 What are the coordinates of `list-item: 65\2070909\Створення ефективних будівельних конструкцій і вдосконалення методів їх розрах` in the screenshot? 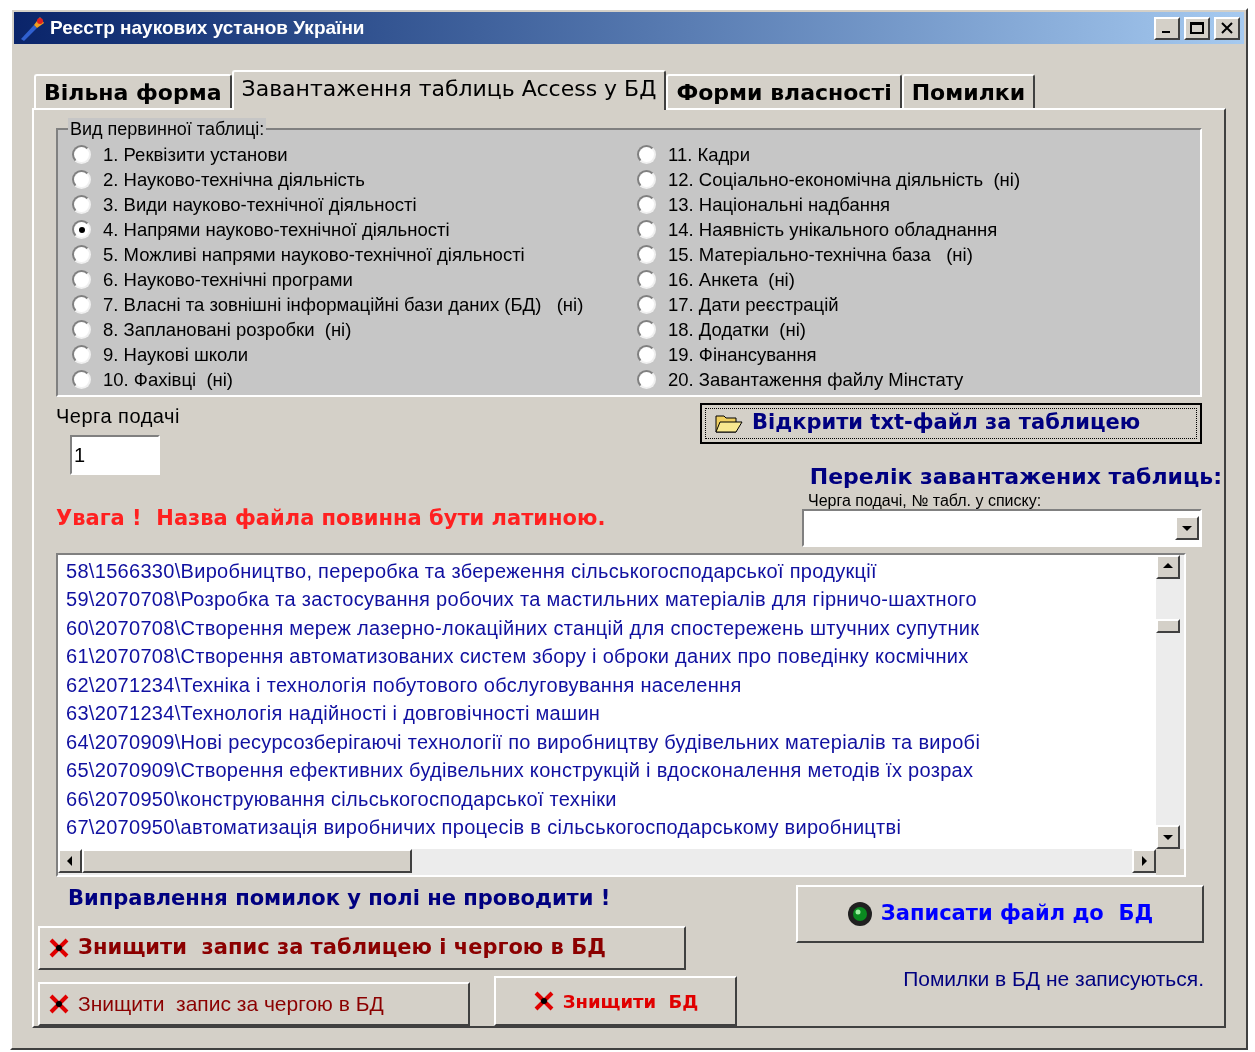 It's located at (611, 770).